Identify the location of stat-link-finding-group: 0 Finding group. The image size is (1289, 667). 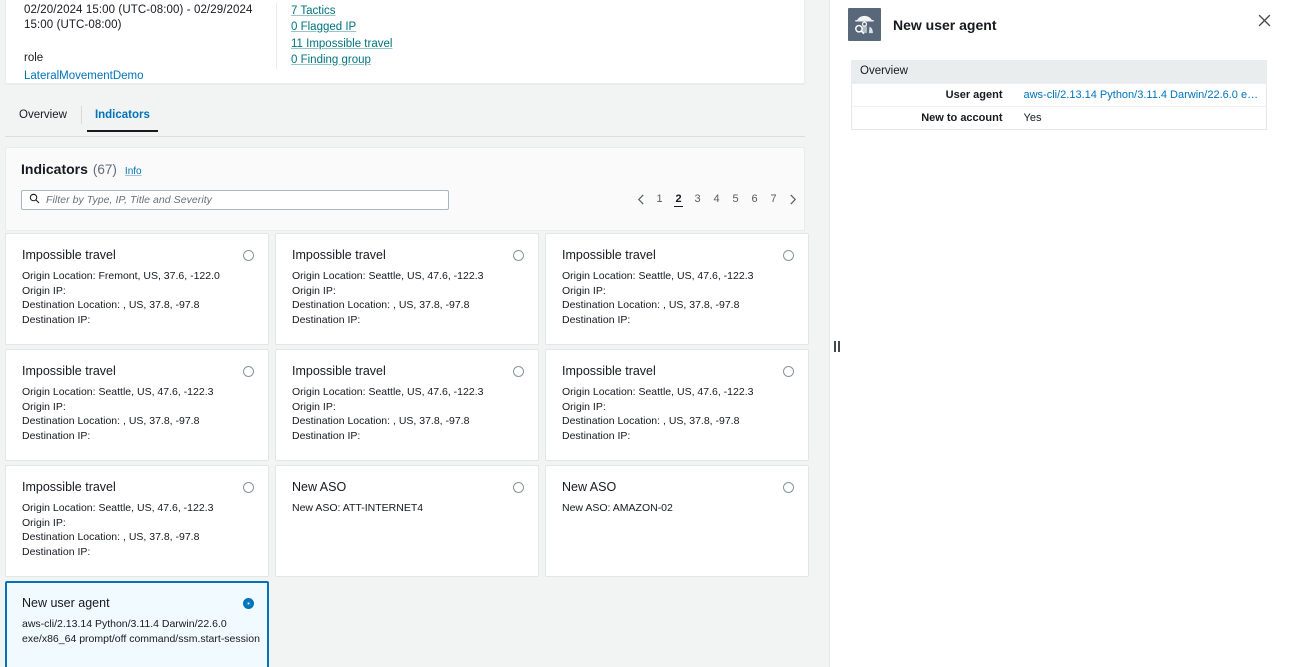
(341, 60).